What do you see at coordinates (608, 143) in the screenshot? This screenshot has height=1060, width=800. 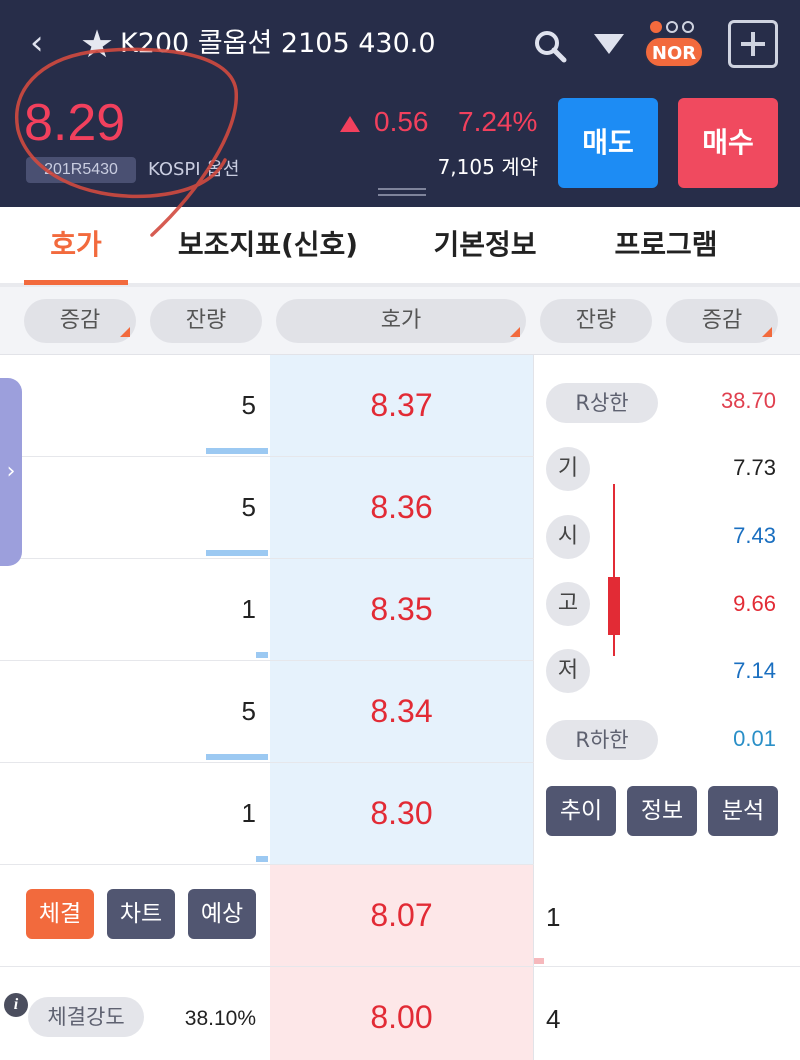 I see `sell-button: 매도` at bounding box center [608, 143].